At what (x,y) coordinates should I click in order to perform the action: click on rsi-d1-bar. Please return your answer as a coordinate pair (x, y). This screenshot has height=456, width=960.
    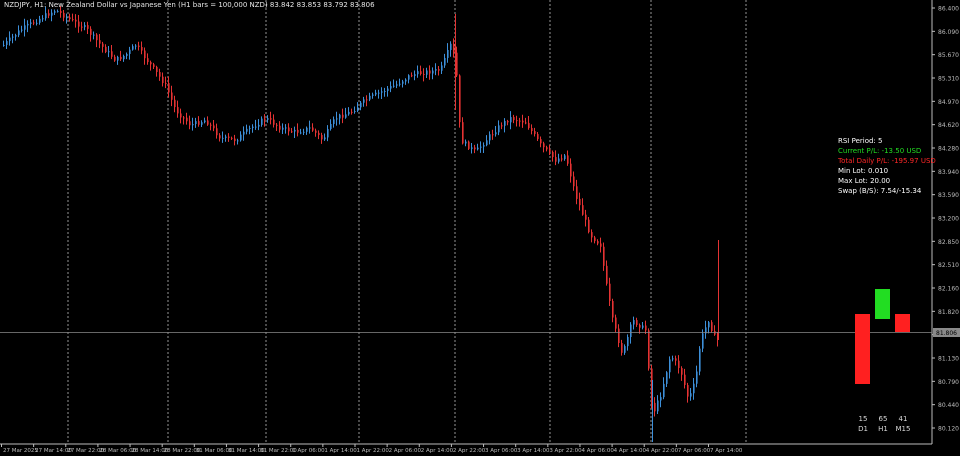
    Looking at the image, I should click on (862, 349).